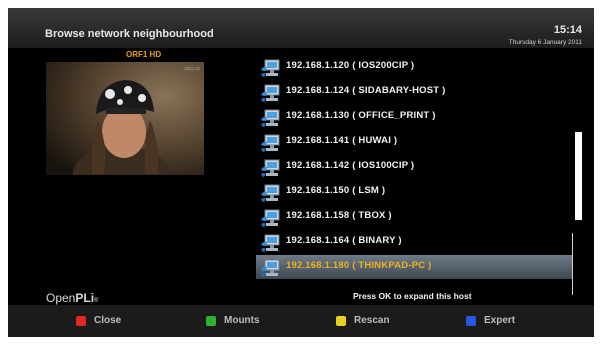 This screenshot has height=345, width=604. Describe the element at coordinates (242, 320) in the screenshot. I see `mounts-label: Mounts` at that location.